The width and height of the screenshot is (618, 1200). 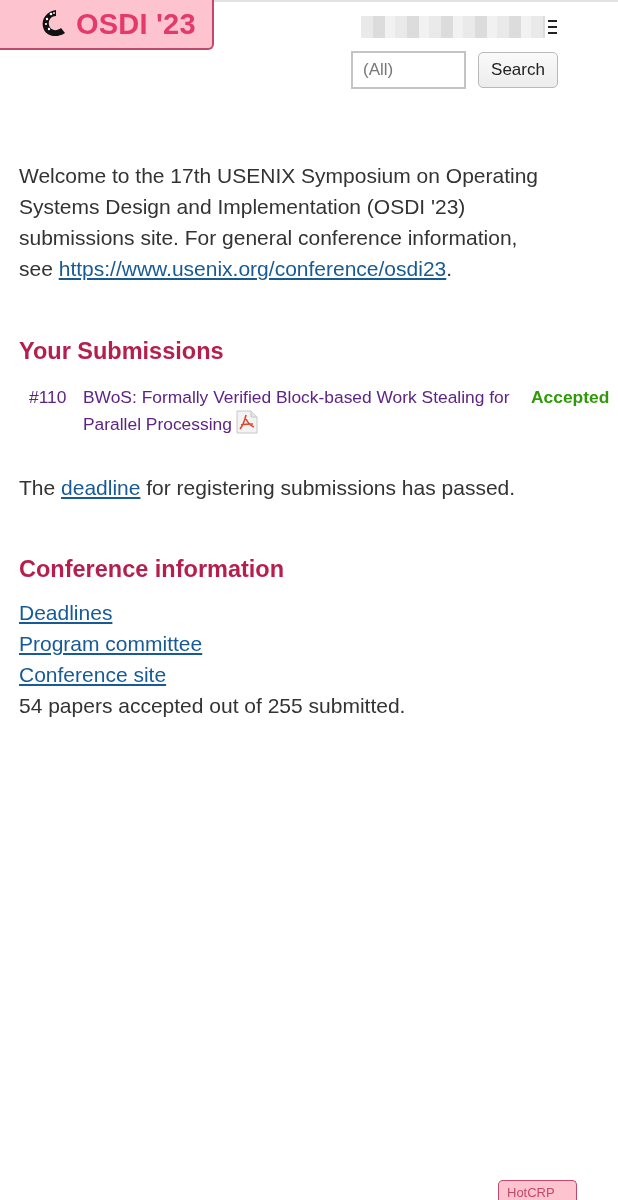 What do you see at coordinates (48, 397) in the screenshot?
I see `submission-number: #110` at bounding box center [48, 397].